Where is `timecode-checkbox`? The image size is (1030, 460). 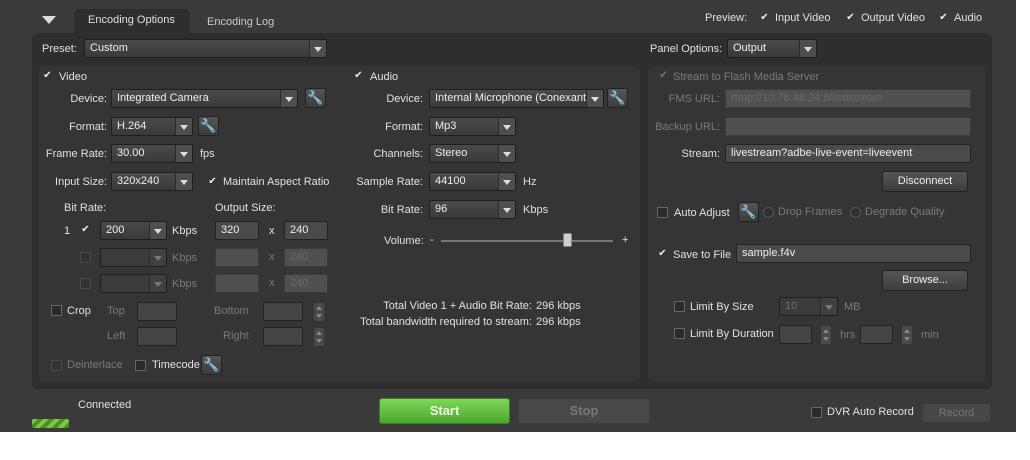
timecode-checkbox is located at coordinates (140, 365).